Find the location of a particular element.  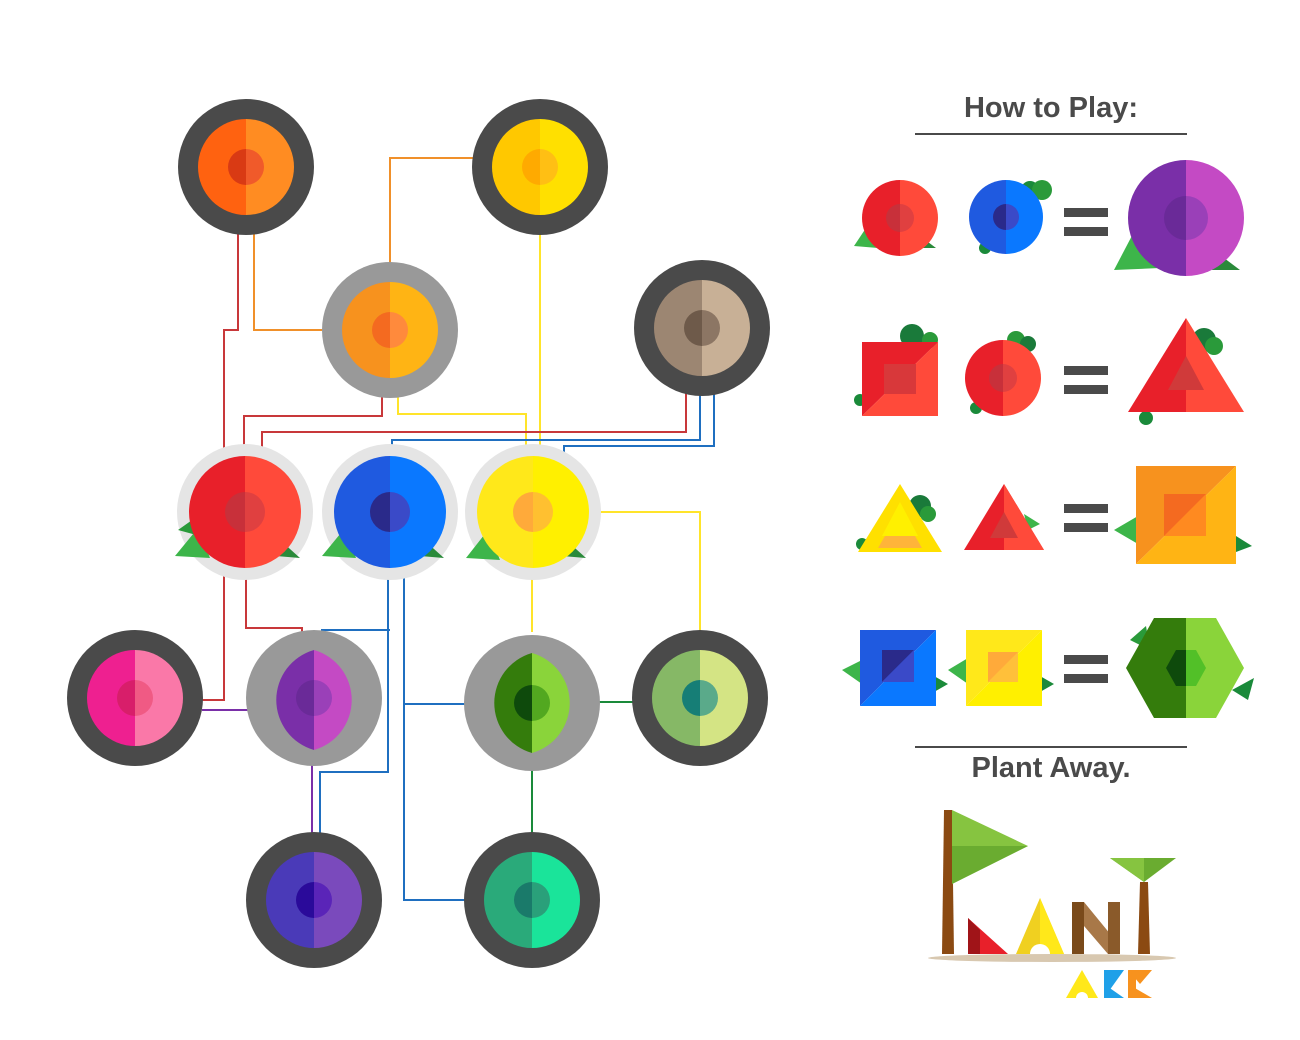

purple-circle-icon is located at coordinates (1179, 218).